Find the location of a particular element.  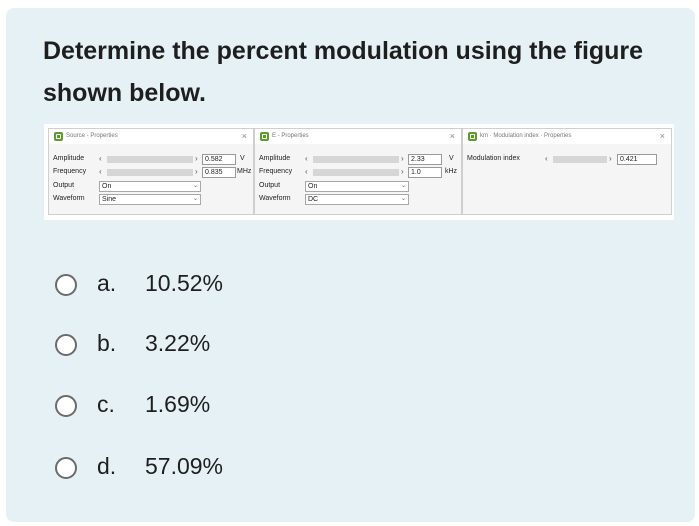

value-field: 0.835 is located at coordinates (219, 172).